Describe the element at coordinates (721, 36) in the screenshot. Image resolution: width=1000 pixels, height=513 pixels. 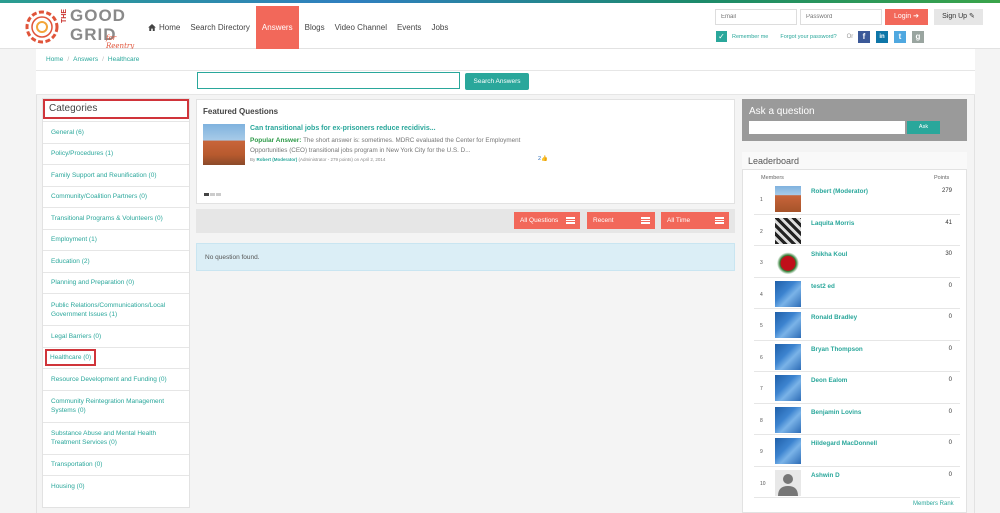
I see `remember-me-checkbox: ✓` at that location.